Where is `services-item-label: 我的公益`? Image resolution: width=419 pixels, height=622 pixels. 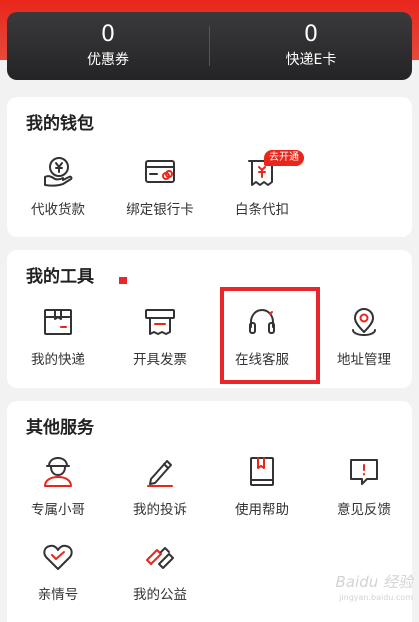
services-item-label: 我的公益 is located at coordinates (160, 595).